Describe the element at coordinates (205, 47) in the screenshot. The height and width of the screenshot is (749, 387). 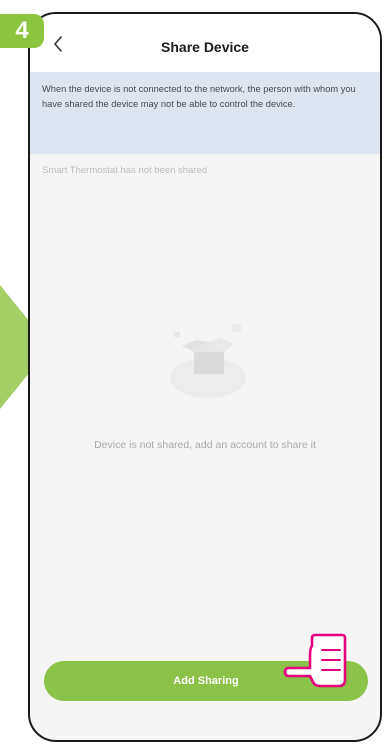
I see `page-title: Share Device` at that location.